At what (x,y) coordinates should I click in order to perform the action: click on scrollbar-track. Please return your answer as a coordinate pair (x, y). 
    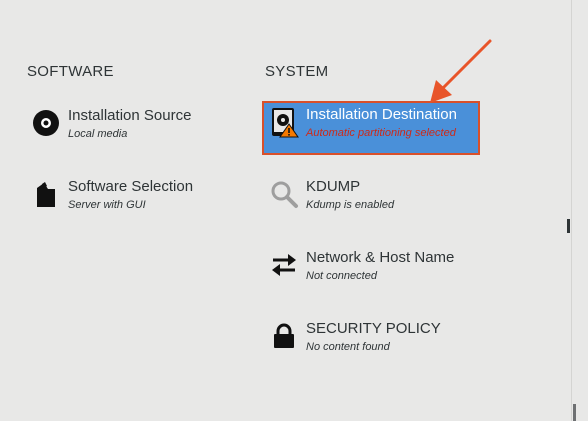
    Looking at the image, I should click on (579, 210).